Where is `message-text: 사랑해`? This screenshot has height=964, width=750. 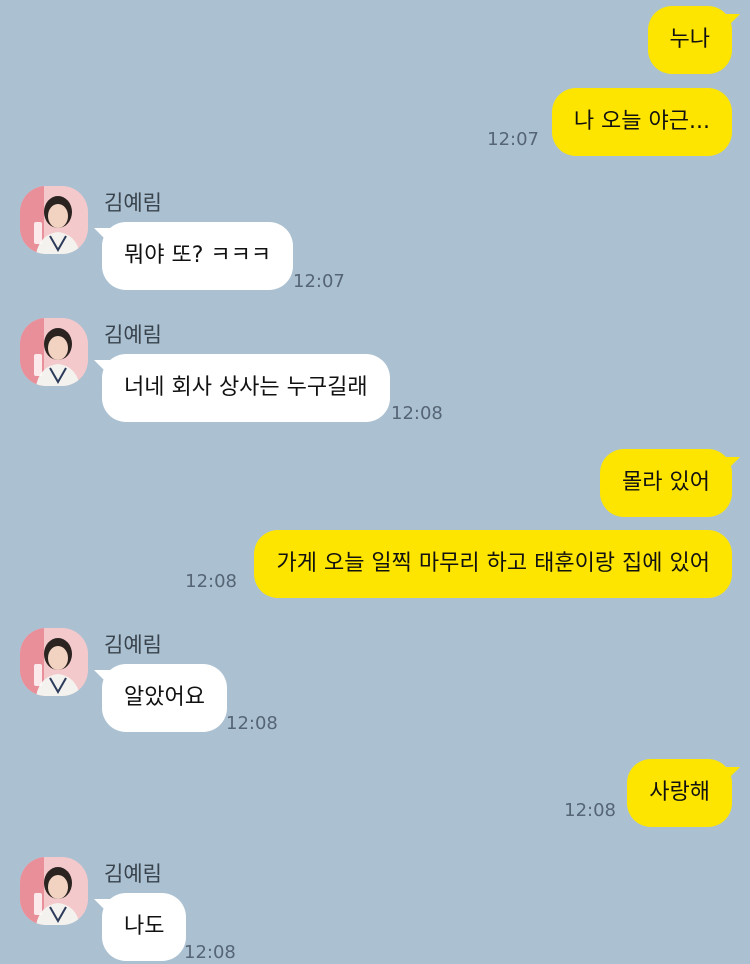
message-text: 사랑해 is located at coordinates (679, 792).